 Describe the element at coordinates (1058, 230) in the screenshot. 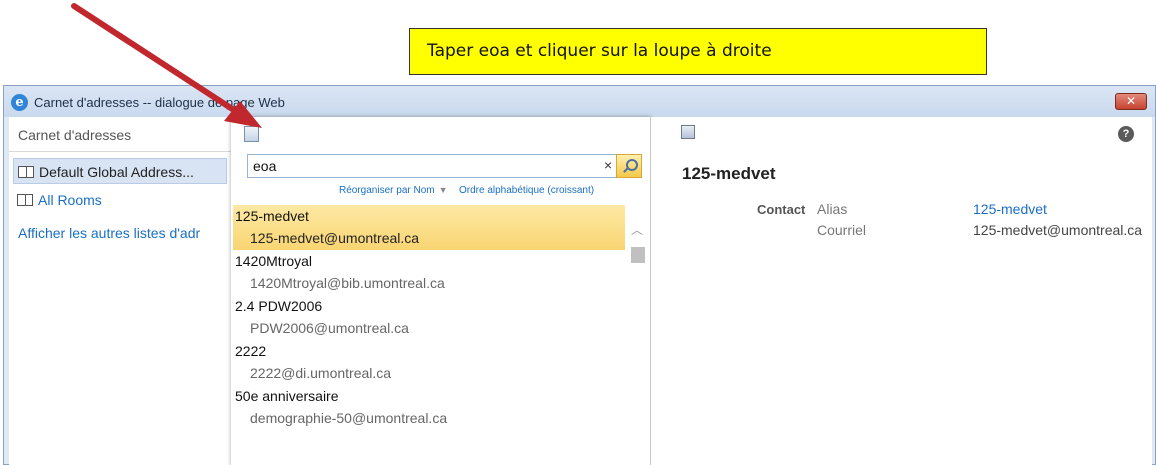

I see `email-value: 125-medvet@umontreal.ca` at that location.